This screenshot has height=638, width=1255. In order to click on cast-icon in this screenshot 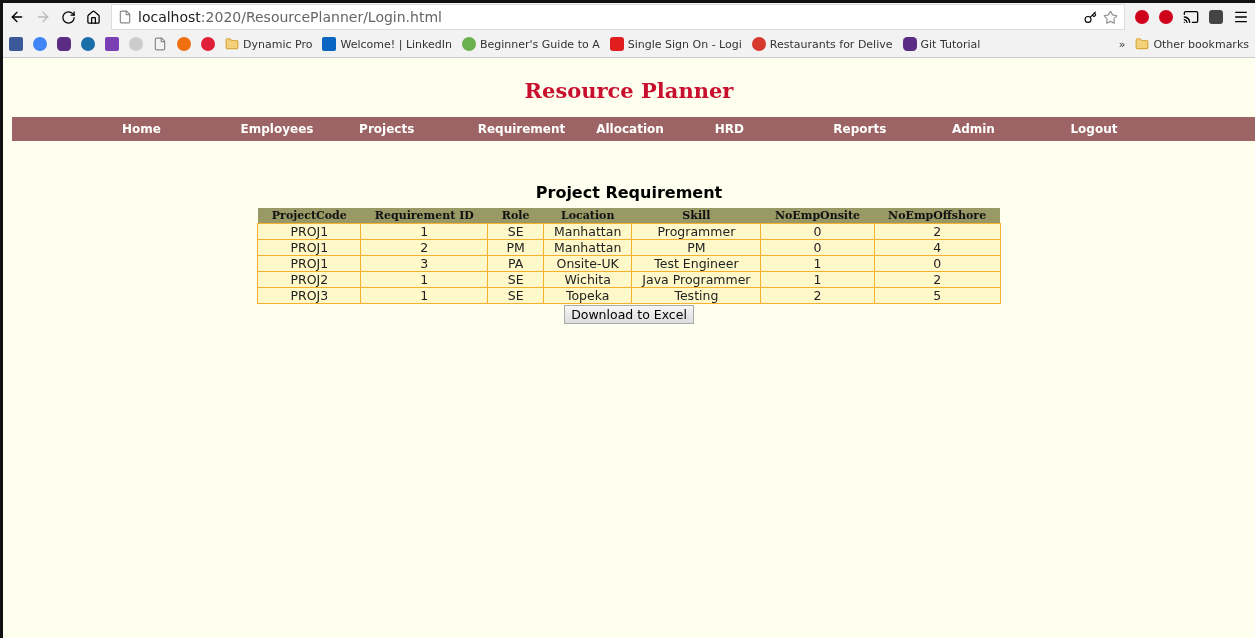, I will do `click(1191, 17)`.